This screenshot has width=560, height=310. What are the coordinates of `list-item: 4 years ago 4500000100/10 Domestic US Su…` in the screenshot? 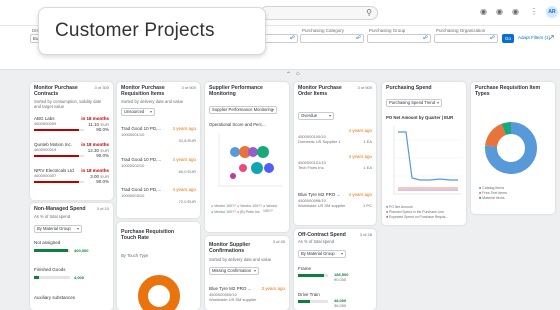 It's located at (335, 140).